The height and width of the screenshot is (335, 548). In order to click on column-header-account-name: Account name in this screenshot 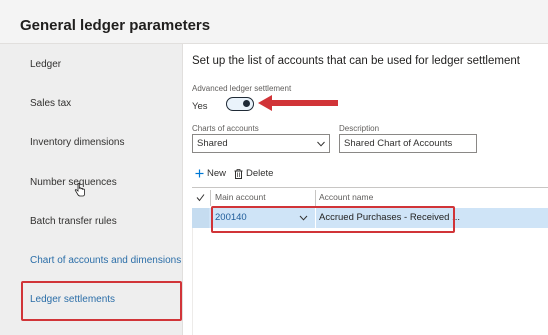, I will do `click(346, 197)`.